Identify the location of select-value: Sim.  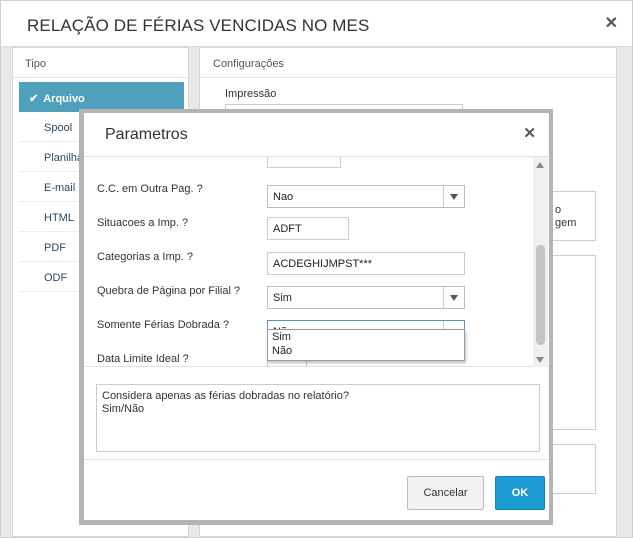
(282, 298).